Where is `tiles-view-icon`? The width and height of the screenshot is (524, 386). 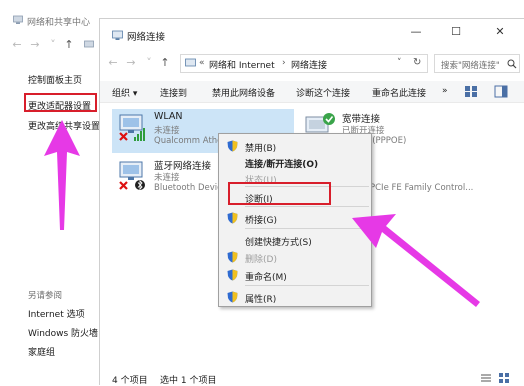 tiles-view-icon is located at coordinates (504, 378).